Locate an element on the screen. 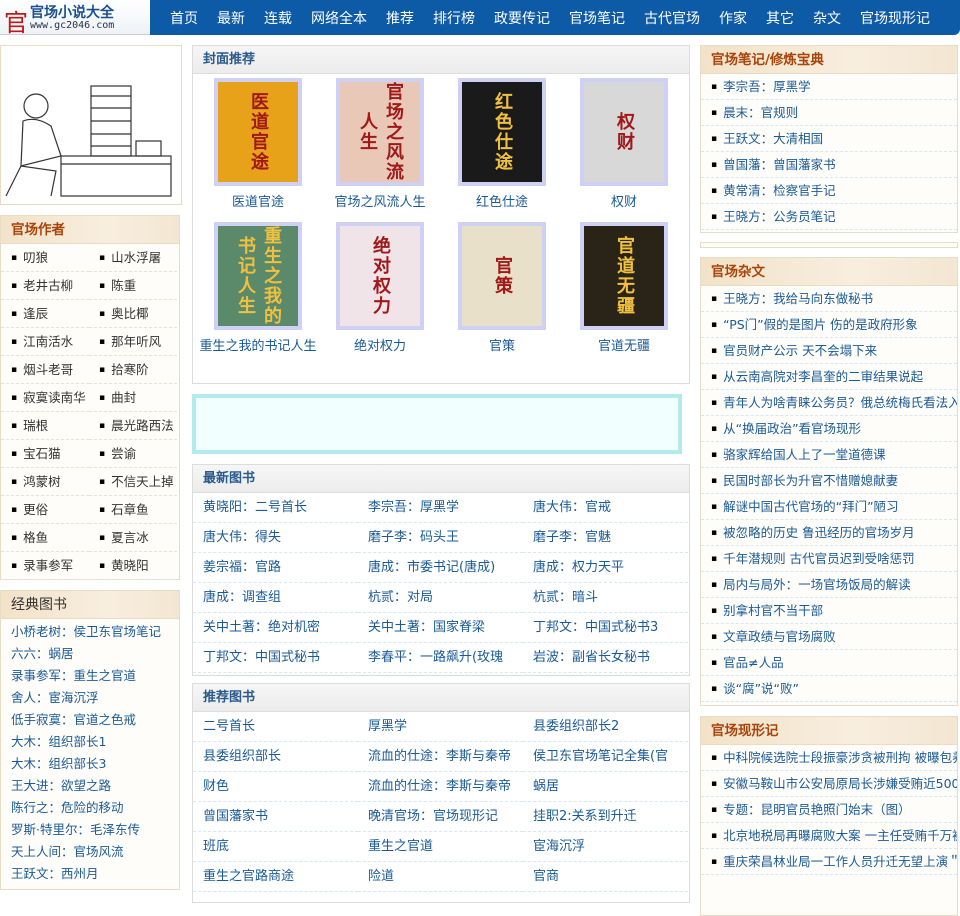 This screenshot has width=960, height=916. notes-link: 黄常清：检察官手记 is located at coordinates (829, 191).